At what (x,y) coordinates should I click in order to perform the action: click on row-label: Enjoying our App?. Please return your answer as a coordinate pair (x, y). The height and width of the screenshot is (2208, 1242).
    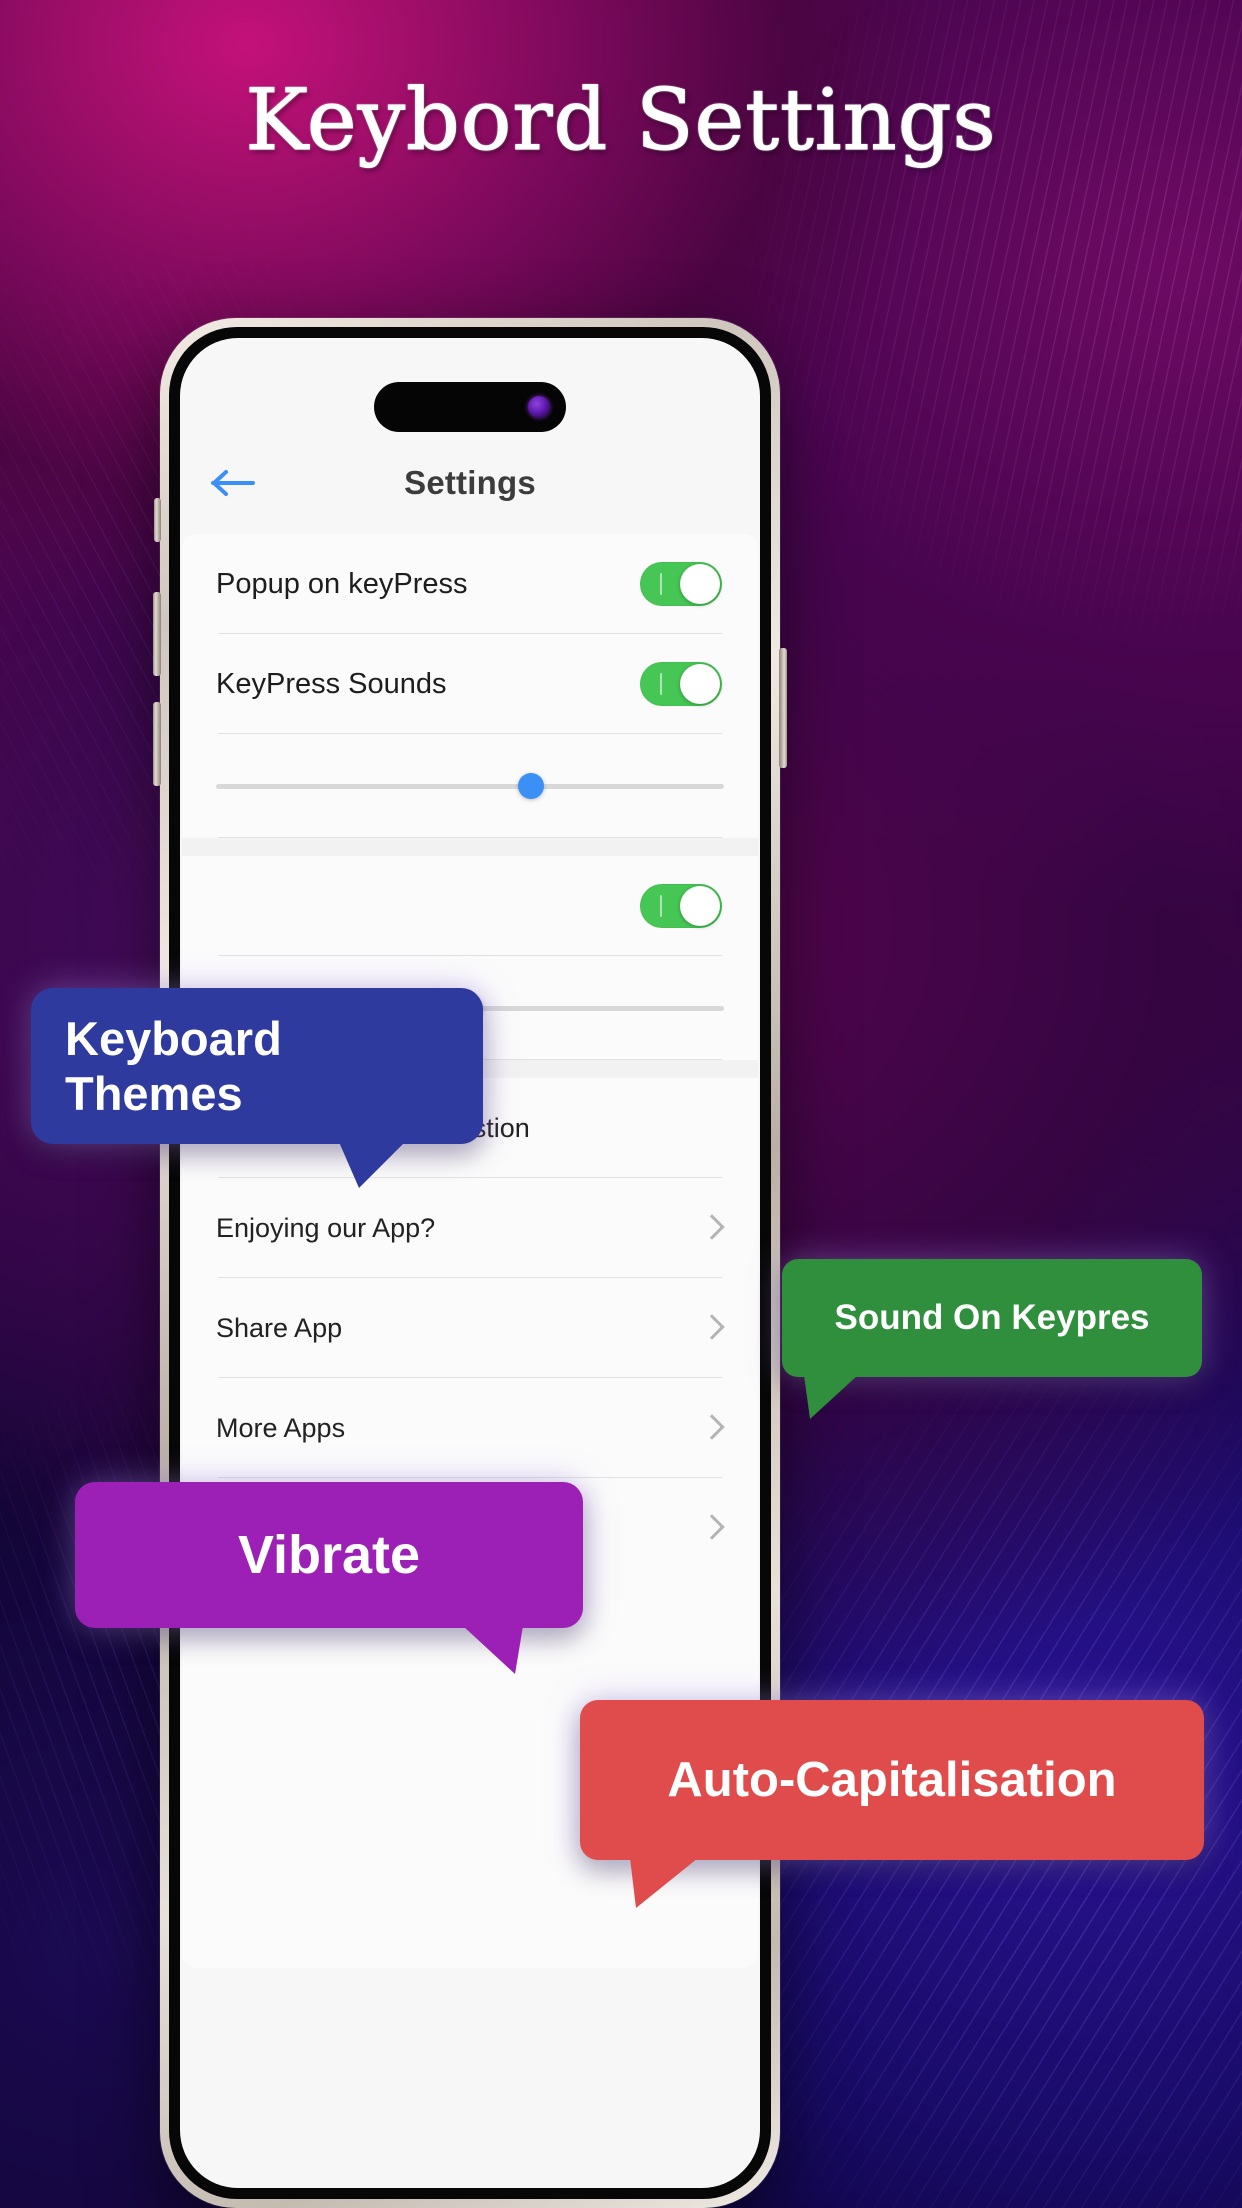
    Looking at the image, I should click on (326, 1227).